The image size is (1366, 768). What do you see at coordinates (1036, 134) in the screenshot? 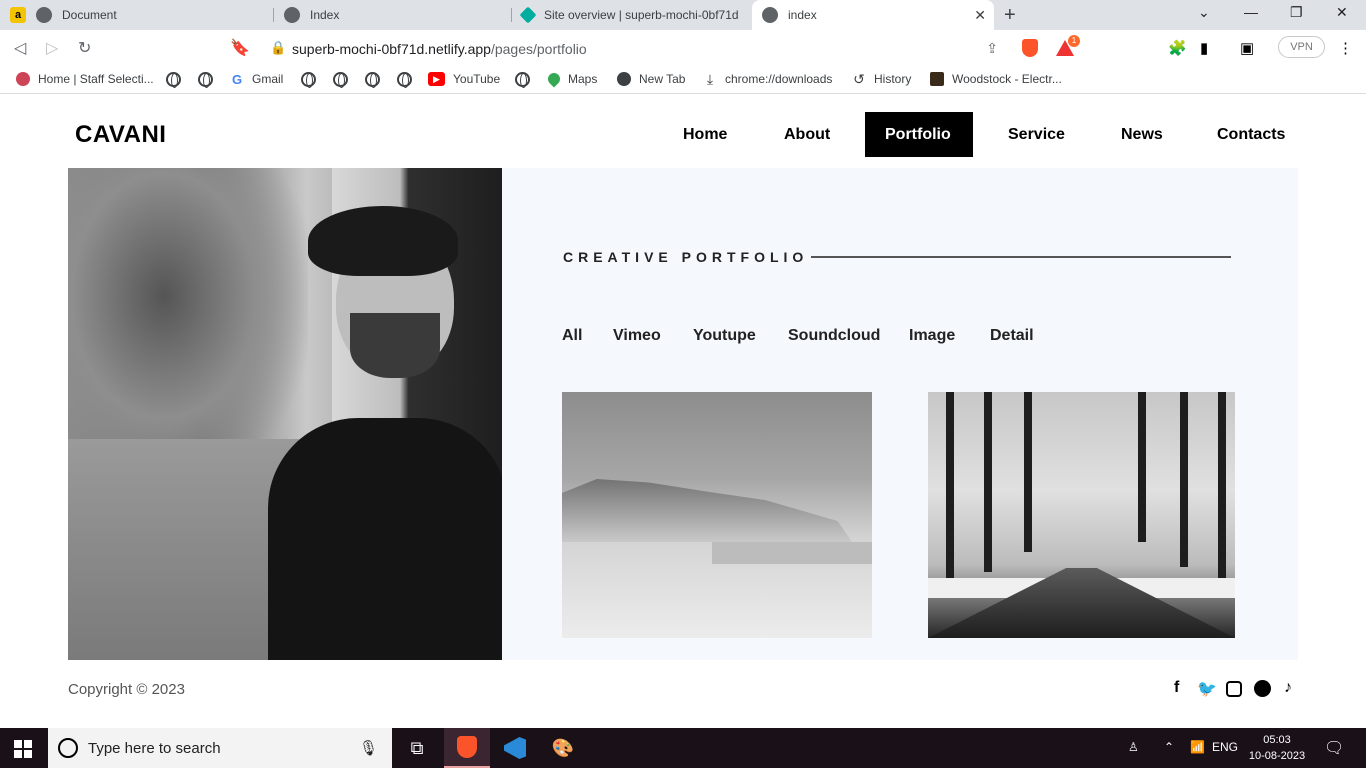
I see `nav-service: Service` at bounding box center [1036, 134].